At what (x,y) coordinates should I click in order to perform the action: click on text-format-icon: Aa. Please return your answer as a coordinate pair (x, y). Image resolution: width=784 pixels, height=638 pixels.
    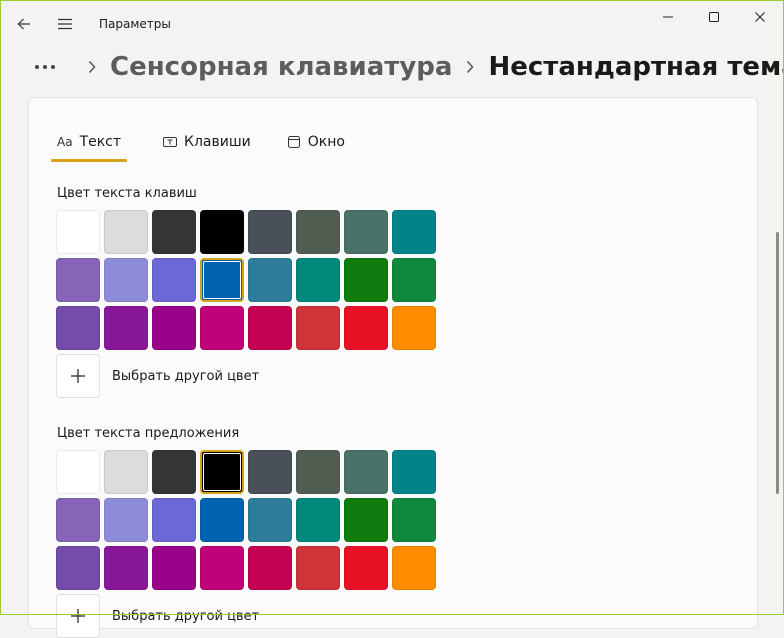
    Looking at the image, I should click on (65, 142).